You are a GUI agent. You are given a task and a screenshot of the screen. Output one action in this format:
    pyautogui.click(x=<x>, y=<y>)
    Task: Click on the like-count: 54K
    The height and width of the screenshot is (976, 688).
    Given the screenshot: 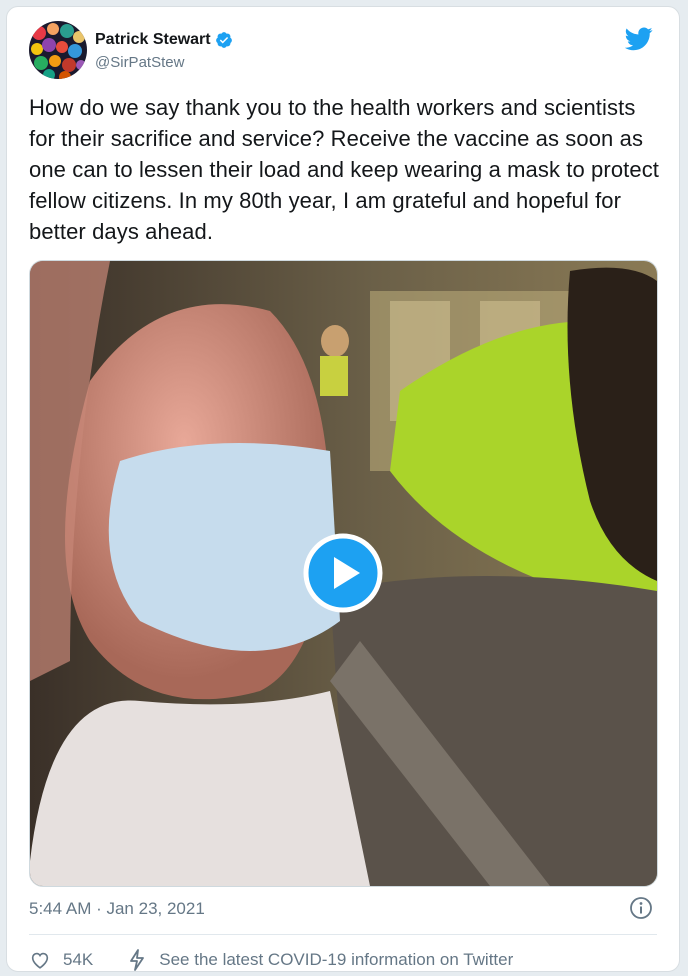 What is the action you would take?
    pyautogui.click(x=78, y=960)
    